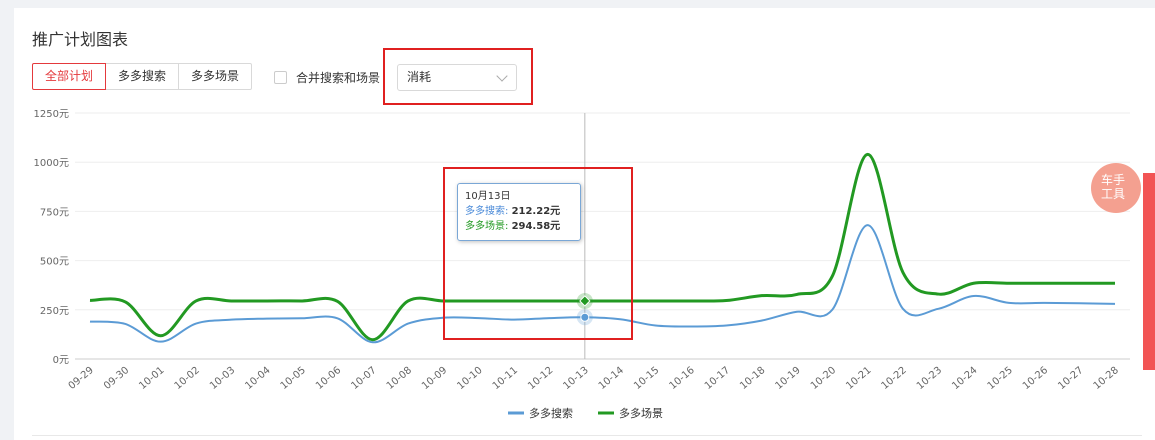 The width and height of the screenshot is (1155, 440). What do you see at coordinates (536, 226) in the screenshot?
I see `tooltip-scene-value: 294.58元` at bounding box center [536, 226].